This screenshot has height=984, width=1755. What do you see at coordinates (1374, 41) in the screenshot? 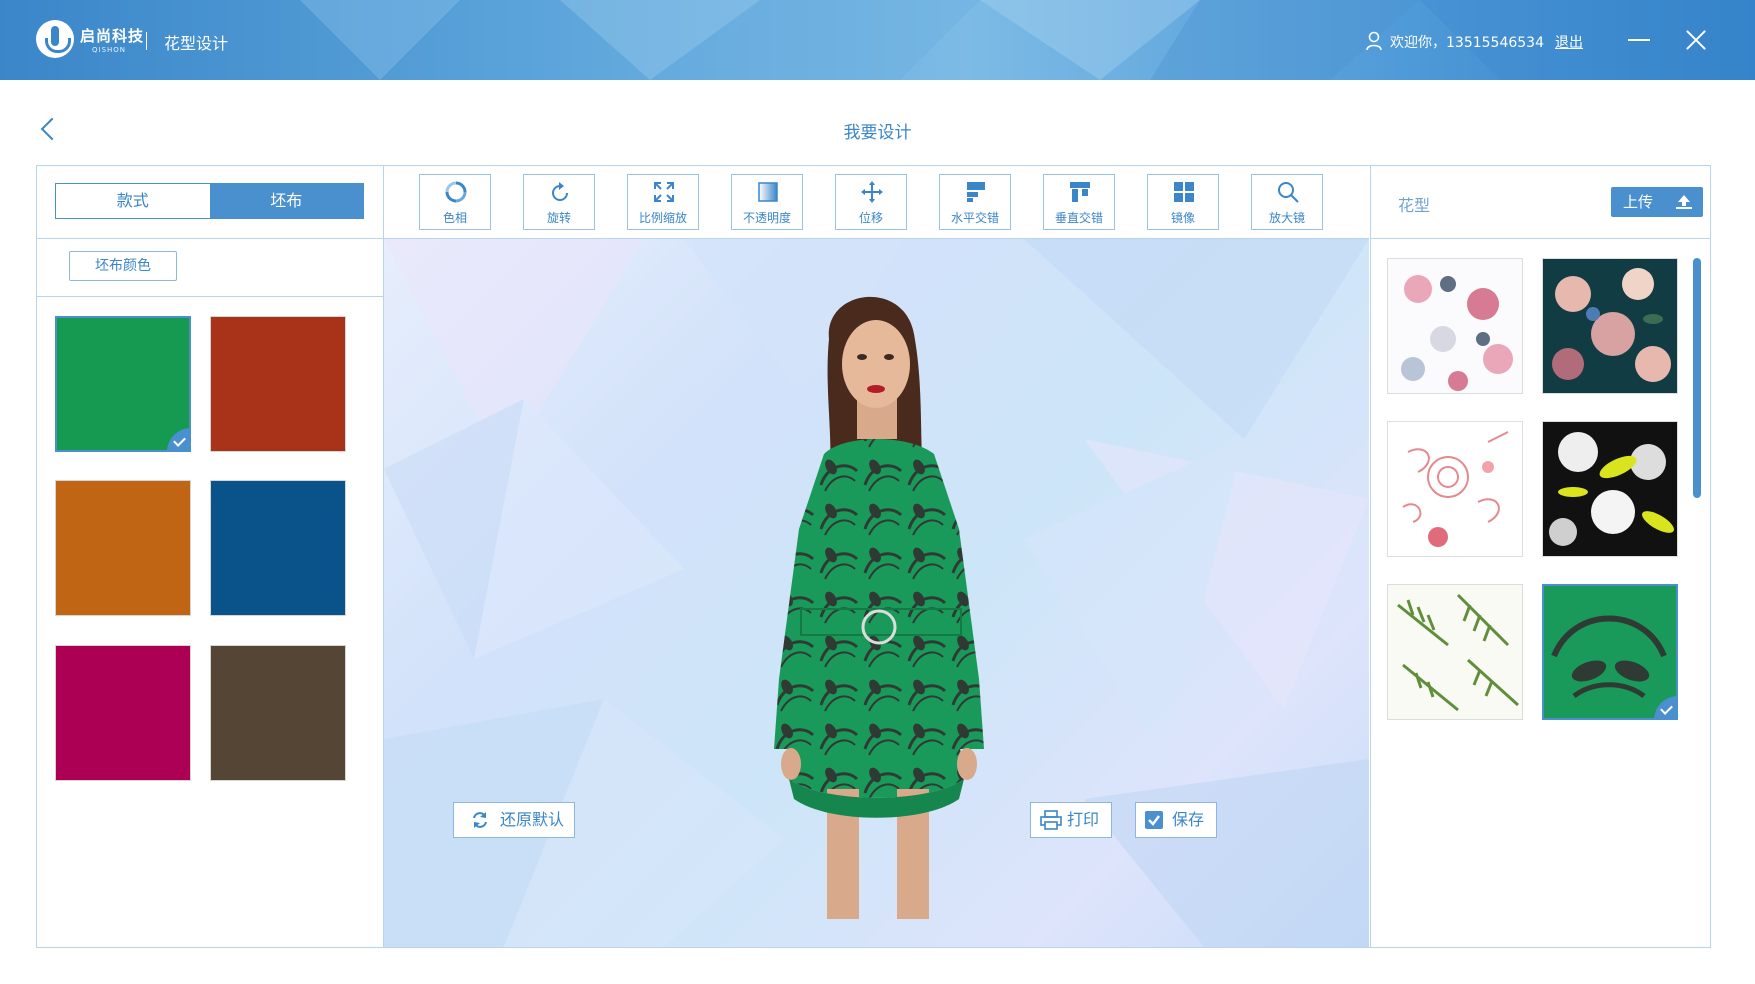
I see `user-icon` at bounding box center [1374, 41].